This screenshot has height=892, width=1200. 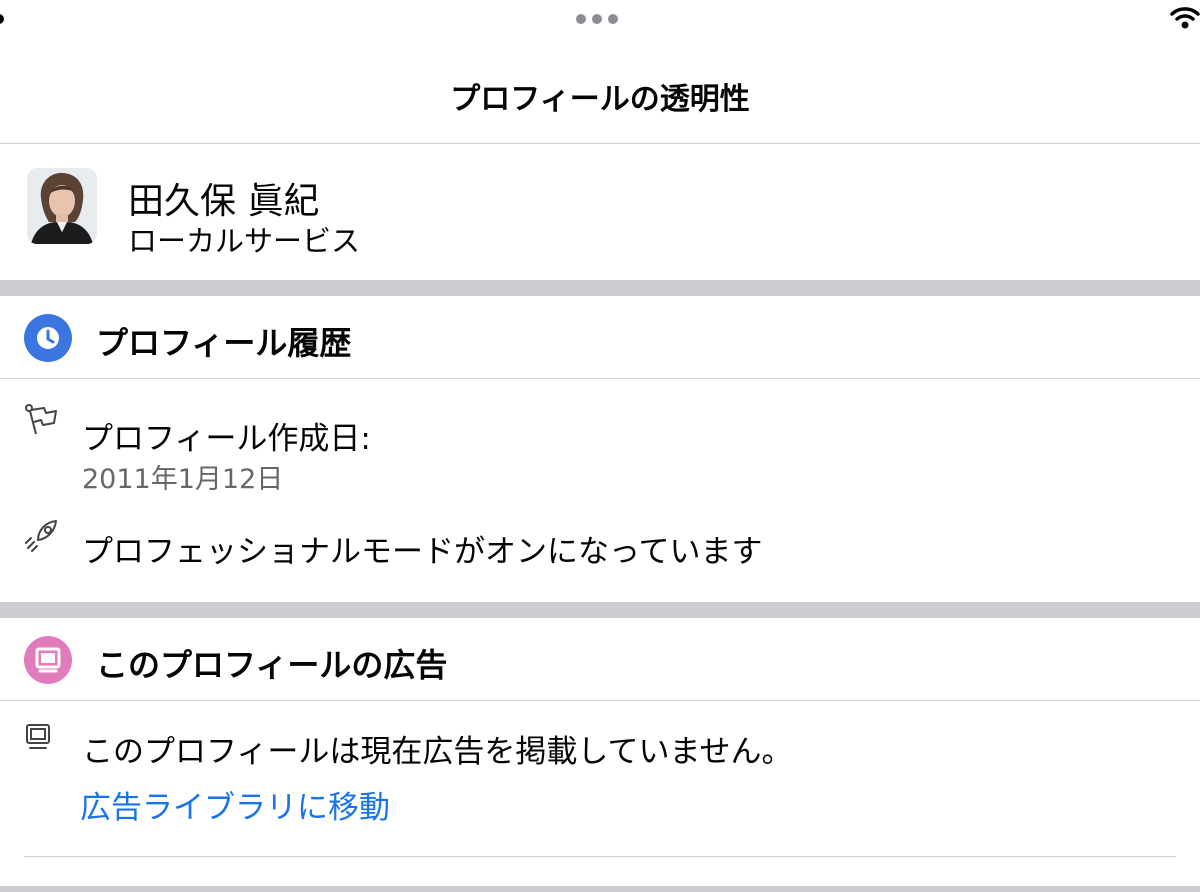 I want to click on history-section-header: プロフィール履歴, so click(x=600, y=337).